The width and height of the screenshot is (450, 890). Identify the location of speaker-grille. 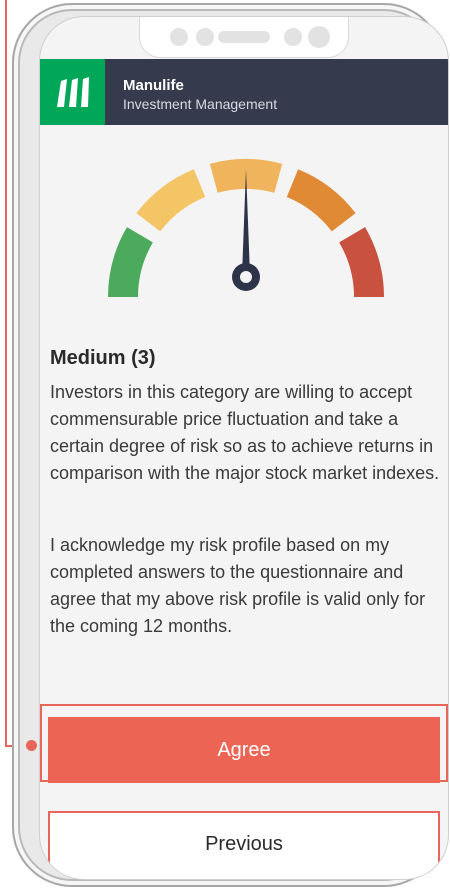
(244, 37).